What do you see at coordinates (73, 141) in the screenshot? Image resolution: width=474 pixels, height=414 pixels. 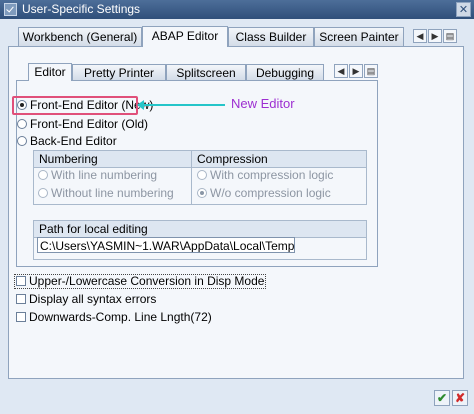 I see `radio-label: Back-End Editor` at bounding box center [73, 141].